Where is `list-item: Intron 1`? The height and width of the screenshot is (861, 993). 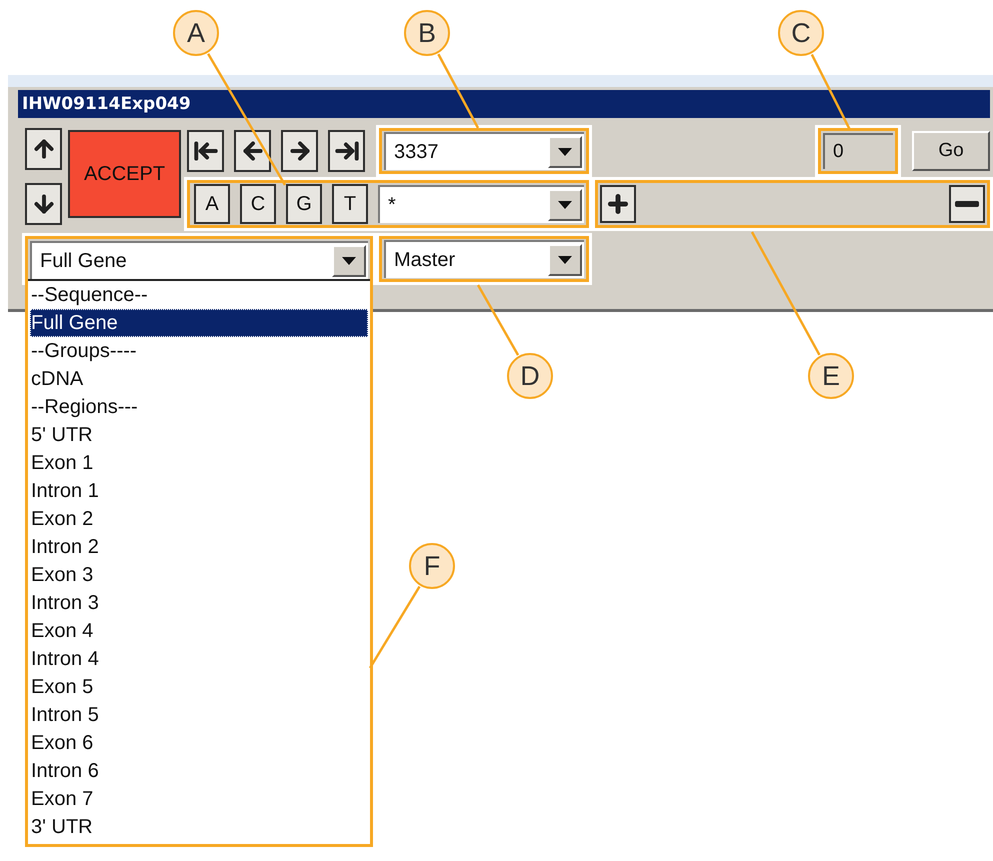
list-item: Intron 1 is located at coordinates (199, 491).